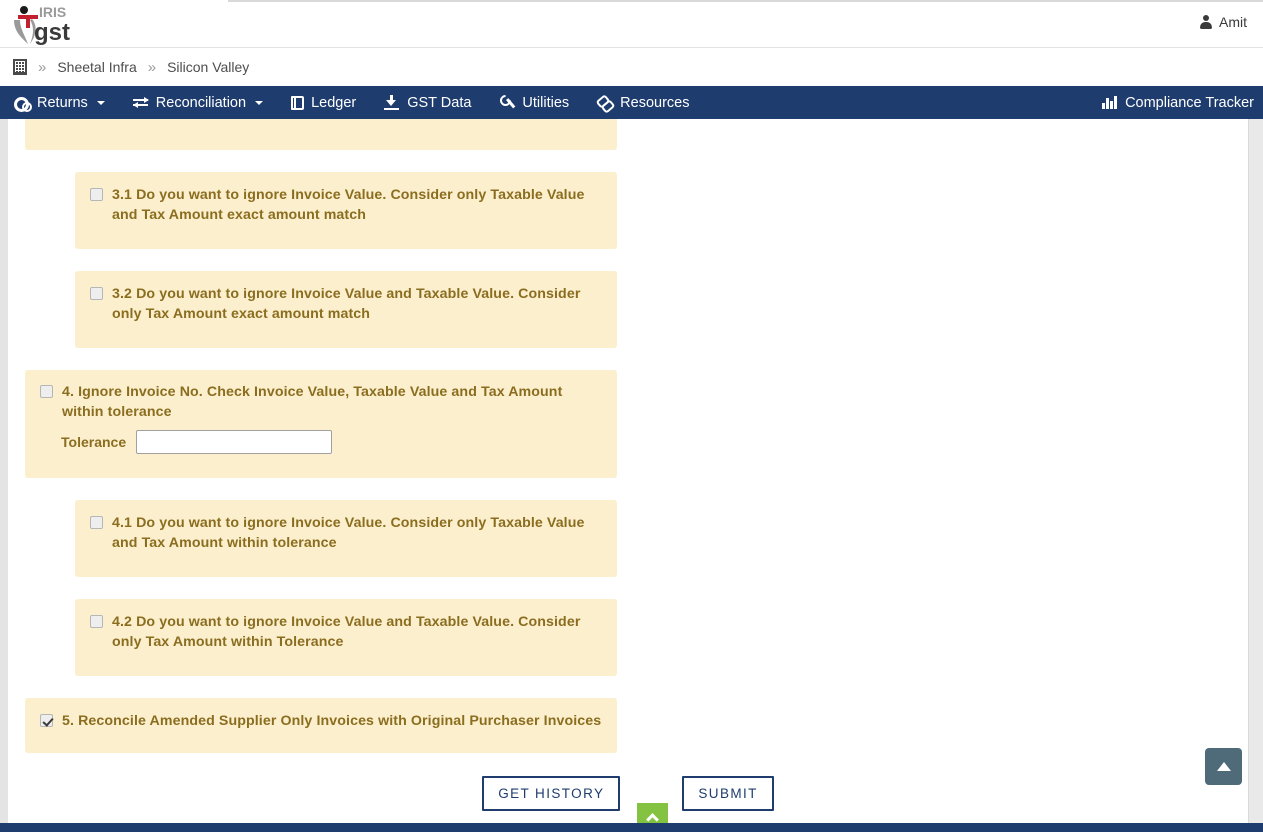 The image size is (1263, 832). I want to click on nav-item-resources: Resources, so click(643, 102).